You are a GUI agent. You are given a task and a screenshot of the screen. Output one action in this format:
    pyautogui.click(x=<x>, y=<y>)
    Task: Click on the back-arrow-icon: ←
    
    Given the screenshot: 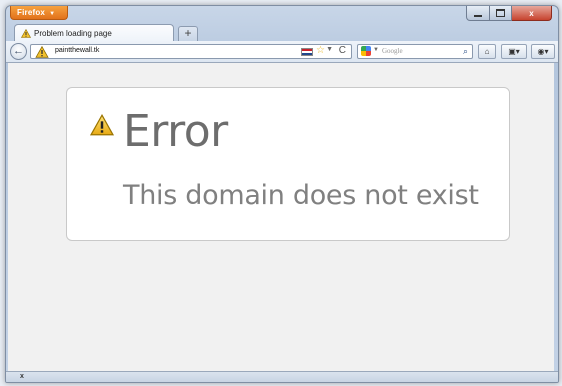 What is the action you would take?
    pyautogui.click(x=18, y=51)
    